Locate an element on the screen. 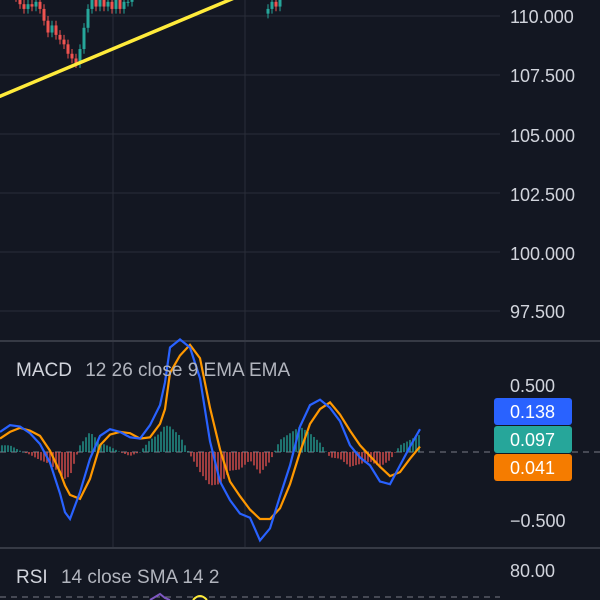  signal-value-badge: 0.041 is located at coordinates (533, 467).